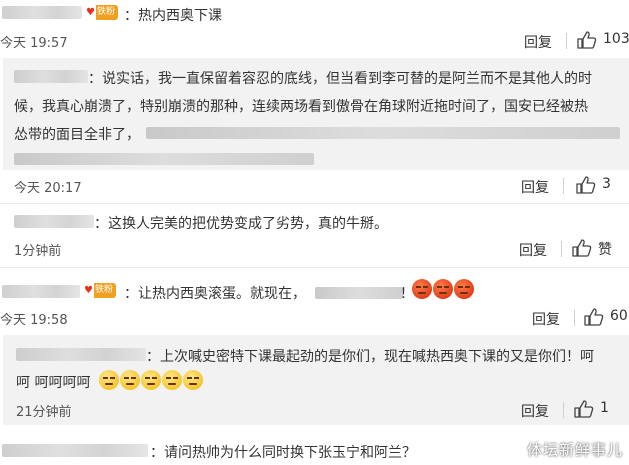 The image size is (629, 465). What do you see at coordinates (38, 251) in the screenshot?
I see `comment-time: 1分钟前` at bounding box center [38, 251].